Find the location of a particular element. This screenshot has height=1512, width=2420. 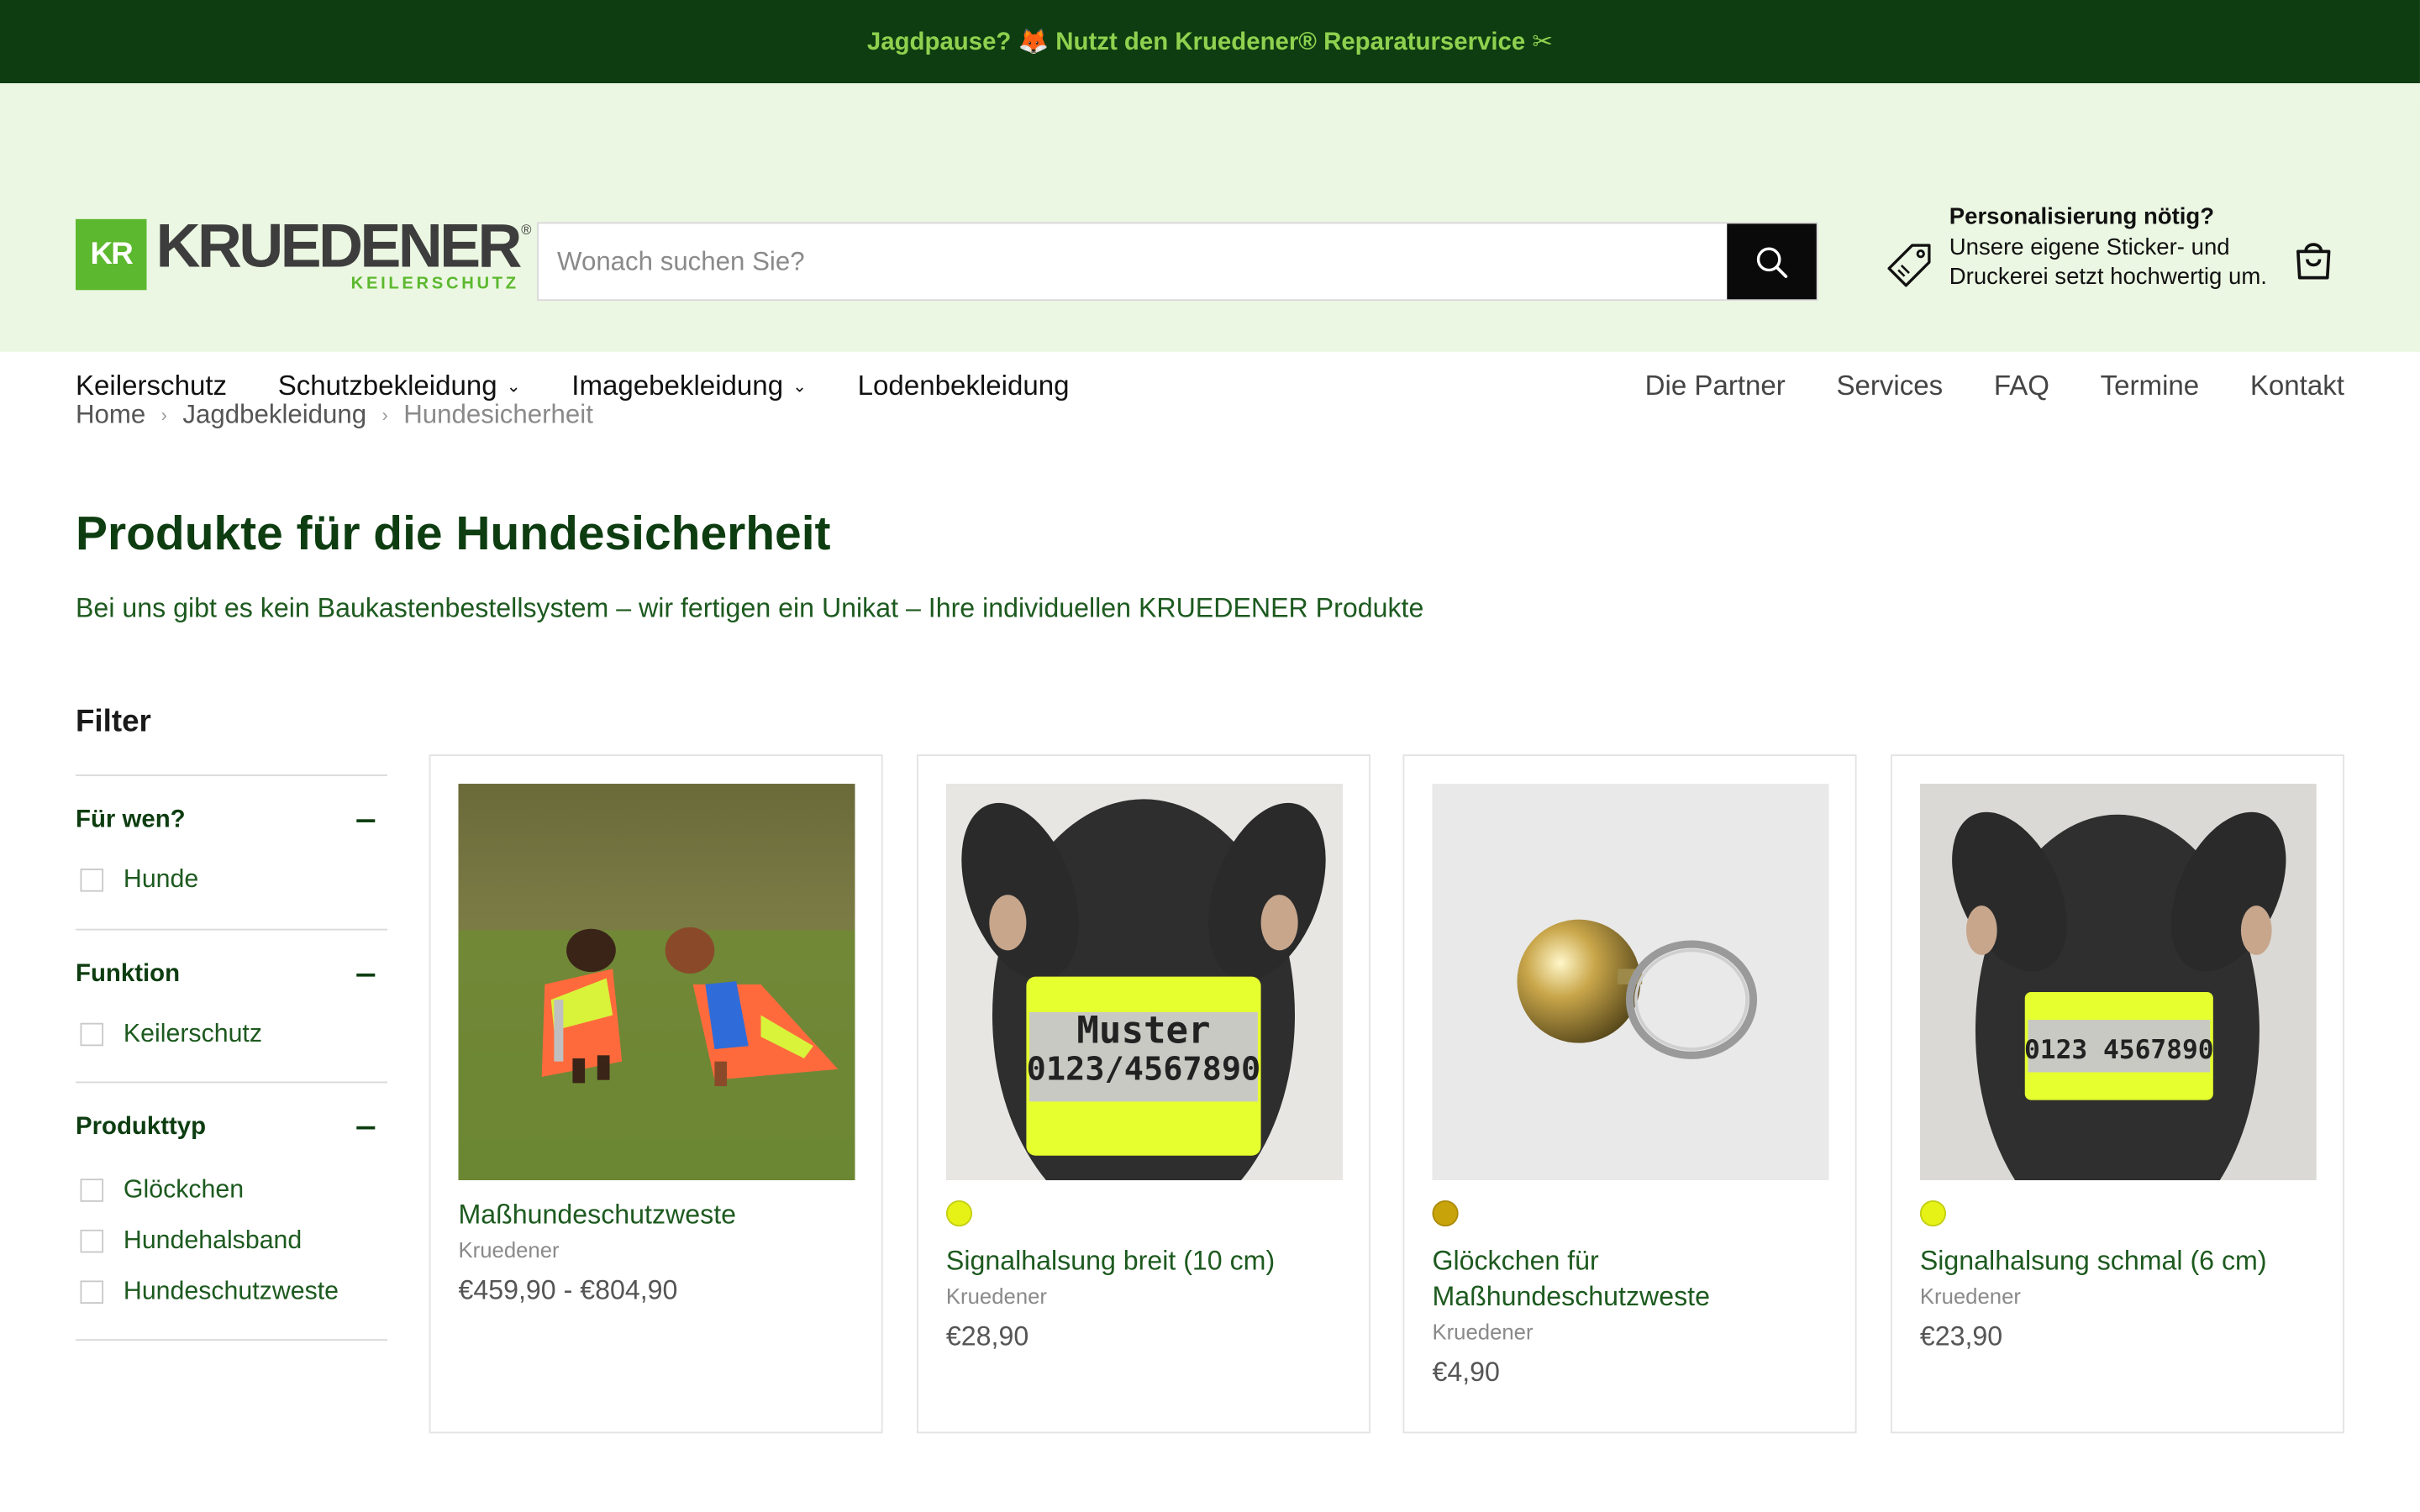

nav-item-partner: Die Partner is located at coordinates (1715, 386).